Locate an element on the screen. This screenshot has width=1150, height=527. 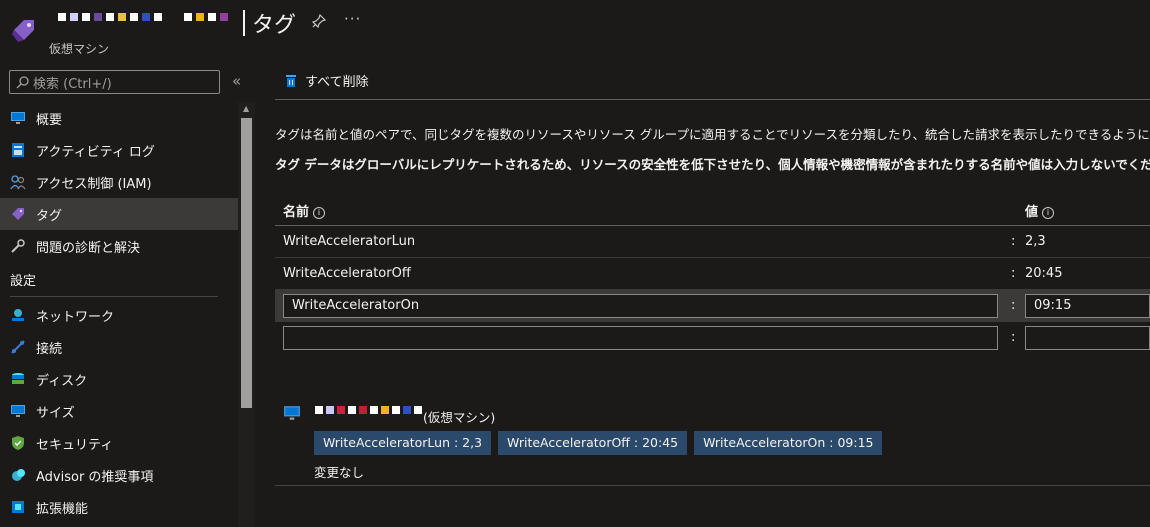
trash-icon is located at coordinates (291, 80).